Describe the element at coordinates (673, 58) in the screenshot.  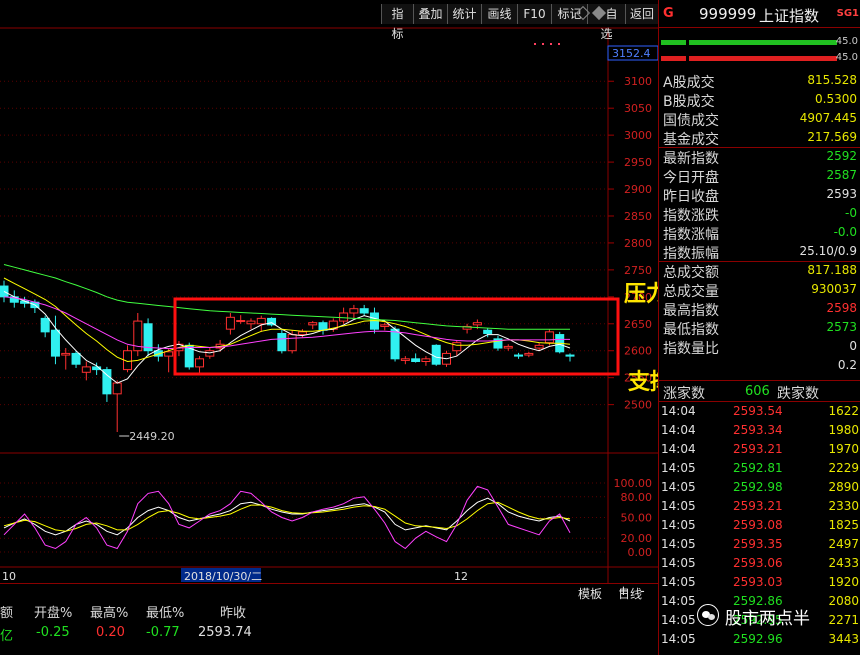
I see `red-bar-a` at that location.